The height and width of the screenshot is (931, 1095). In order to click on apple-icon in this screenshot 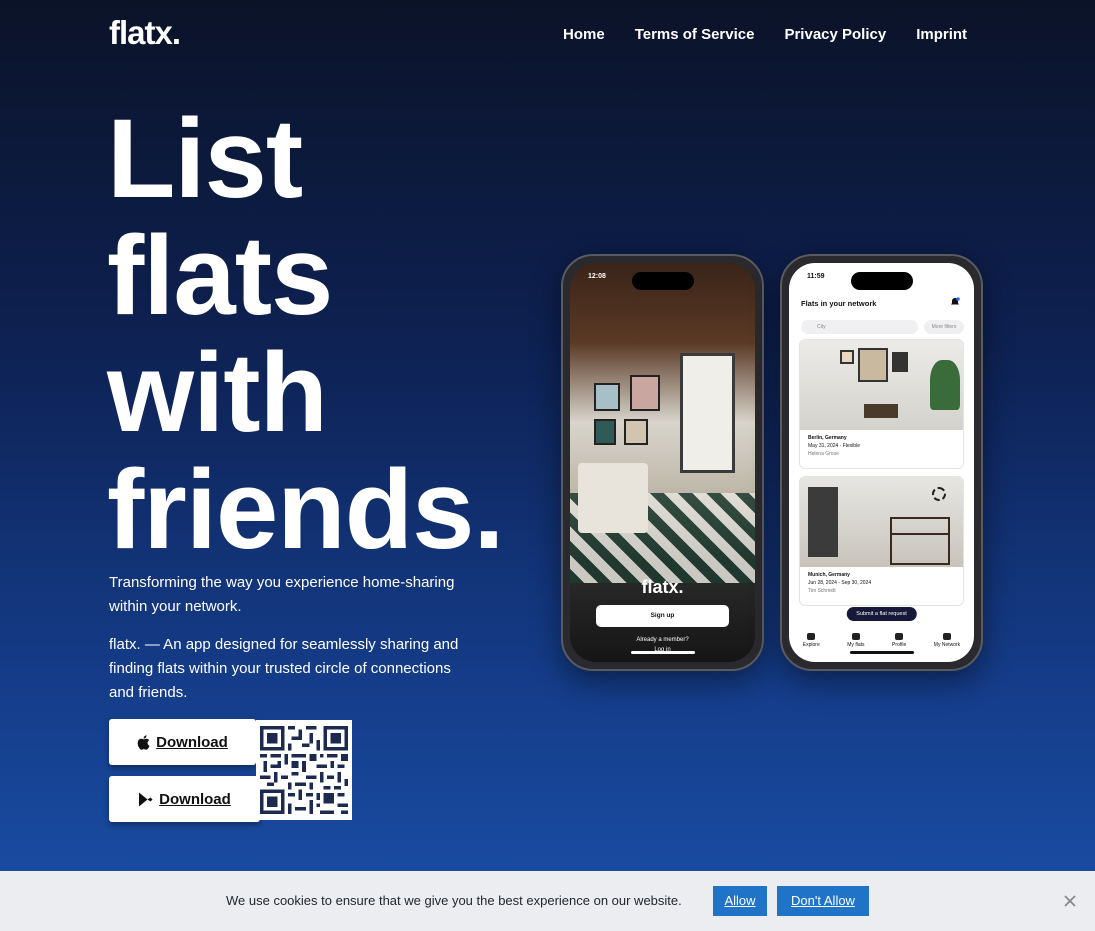, I will do `click(143, 742)`.